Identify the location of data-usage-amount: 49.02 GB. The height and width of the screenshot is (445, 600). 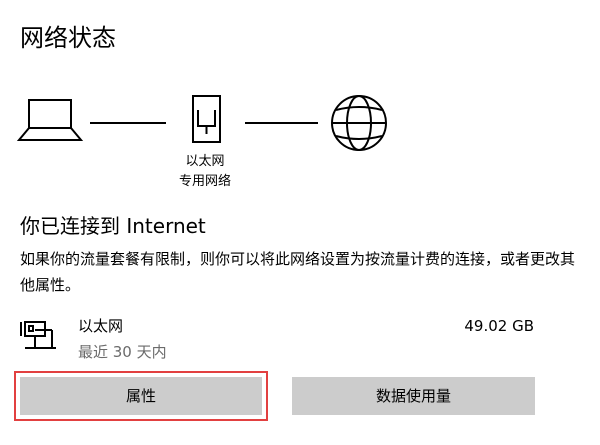
(499, 326).